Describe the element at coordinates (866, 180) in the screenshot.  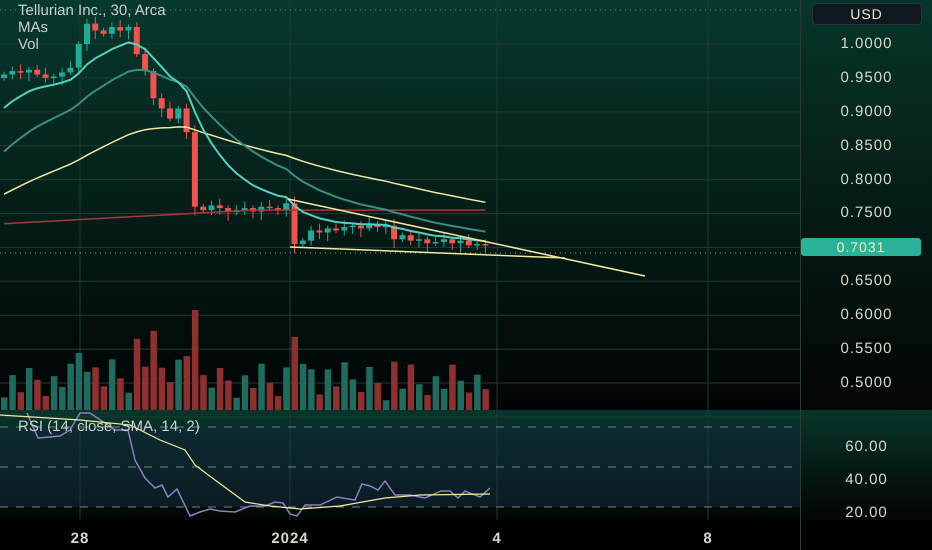
I see `price-tick: 0.8000` at that location.